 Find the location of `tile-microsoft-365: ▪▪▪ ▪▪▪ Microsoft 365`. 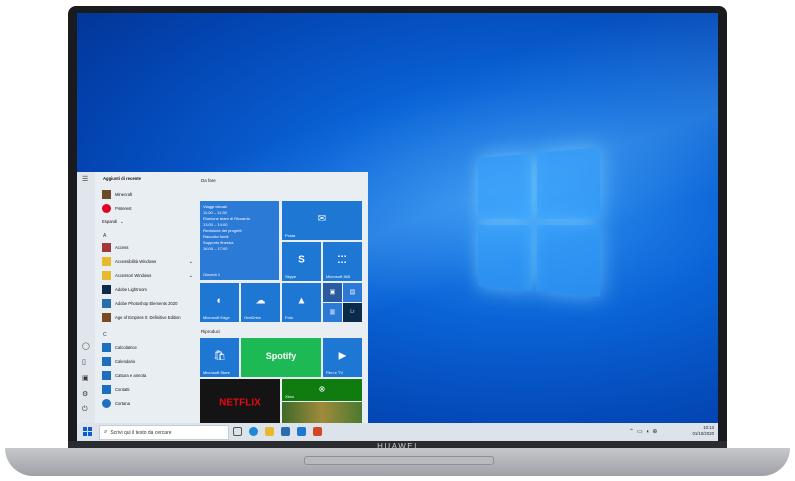

tile-microsoft-365: ▪▪▪ ▪▪▪ Microsoft 365 is located at coordinates (342, 261).